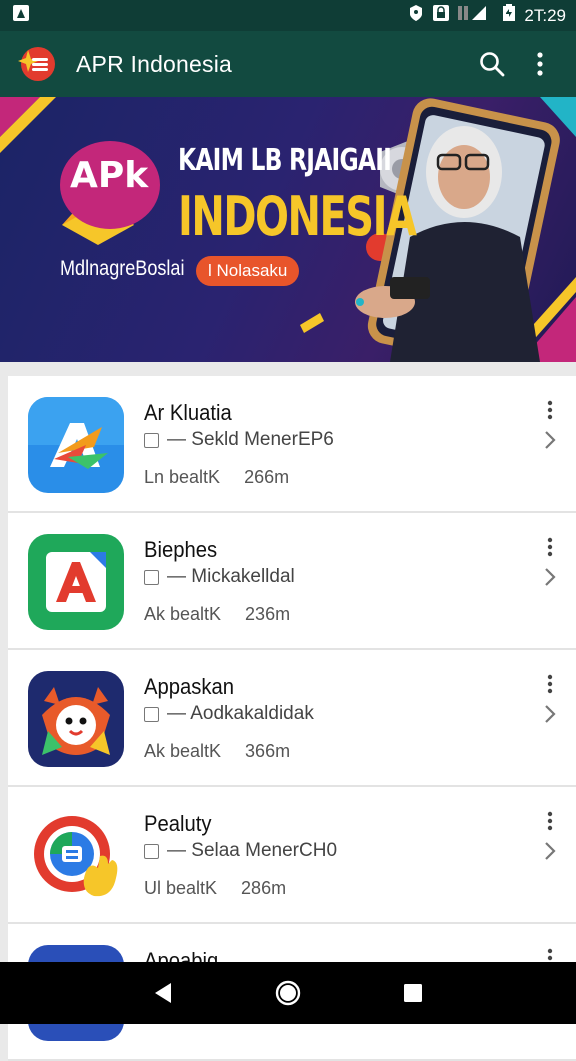 This screenshot has width=576, height=1061. Describe the element at coordinates (188, 413) in the screenshot. I see `item-name: Ar Kluatia` at that location.